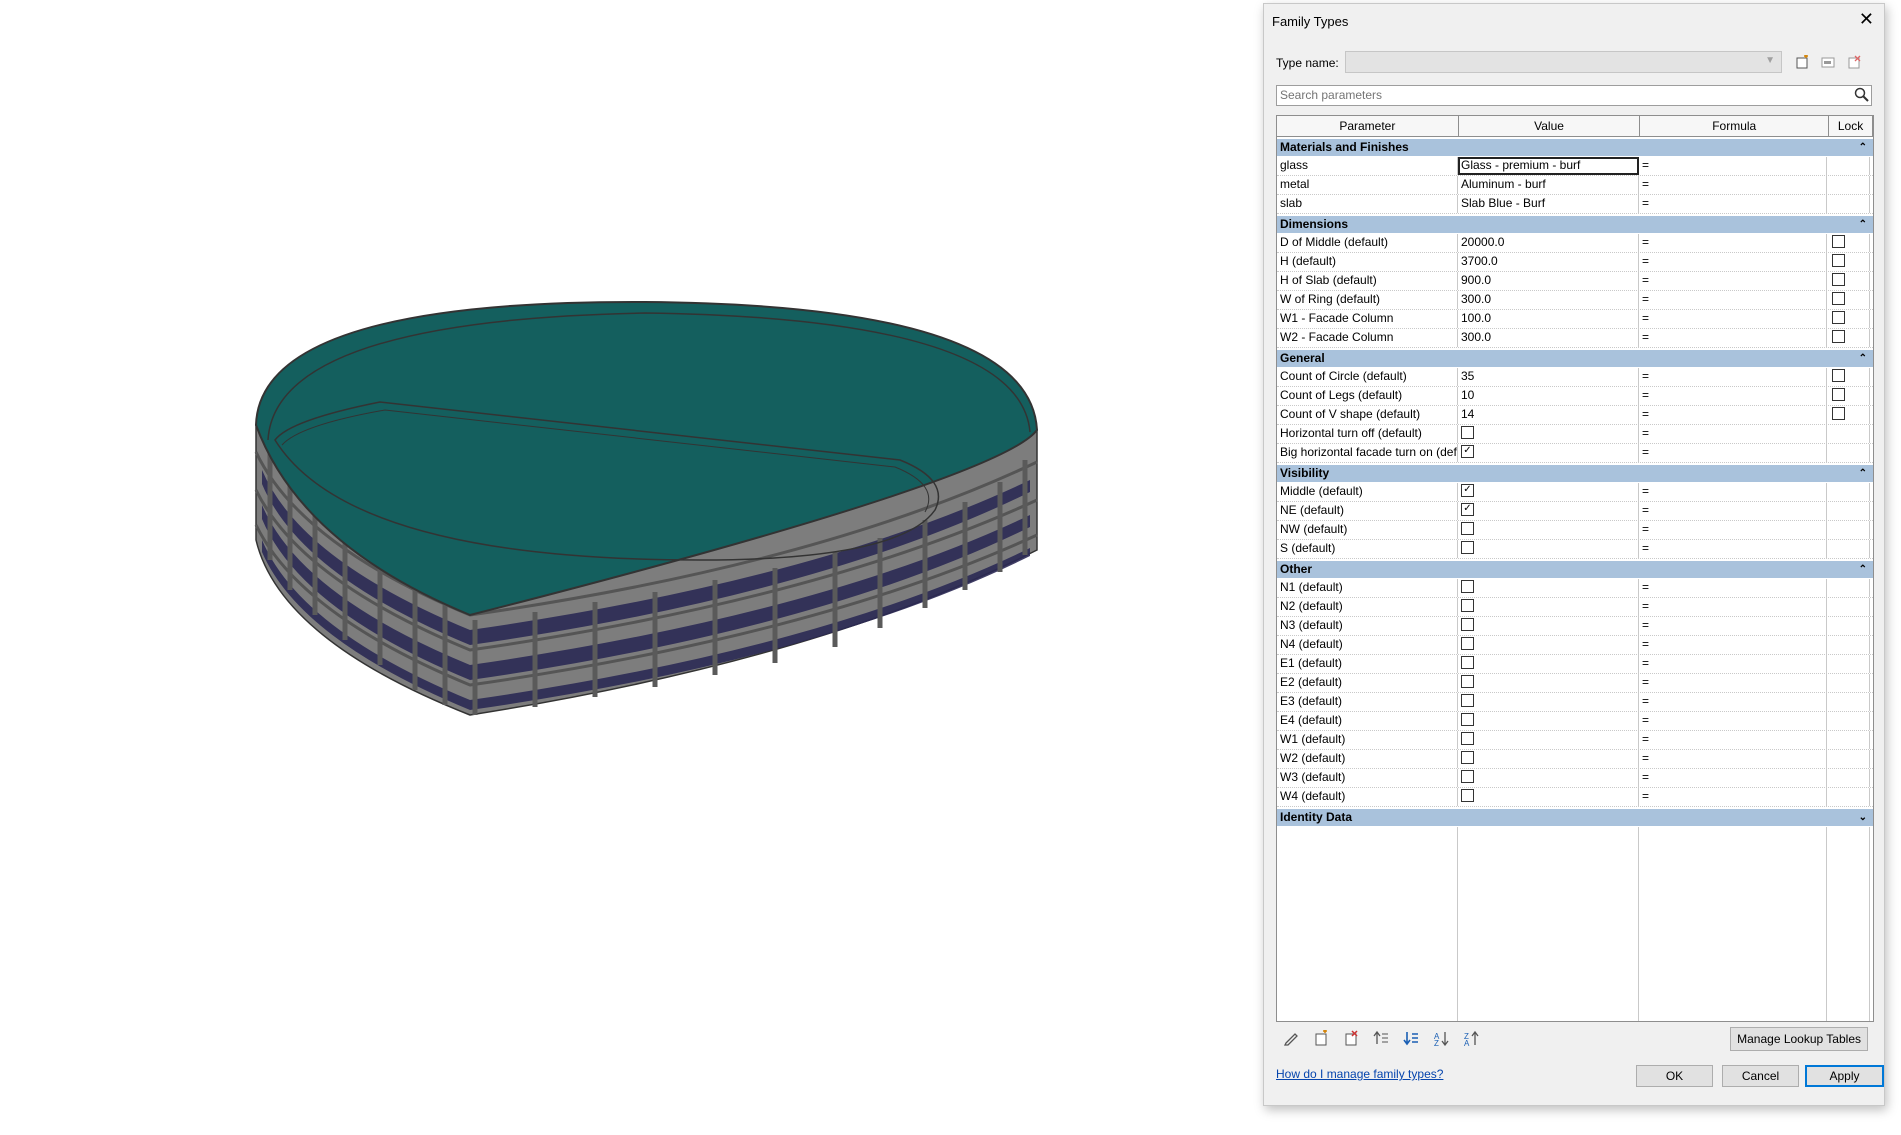 The height and width of the screenshot is (1135, 1901). I want to click on parameter-name: Count of V shape (default), so click(1367, 415).